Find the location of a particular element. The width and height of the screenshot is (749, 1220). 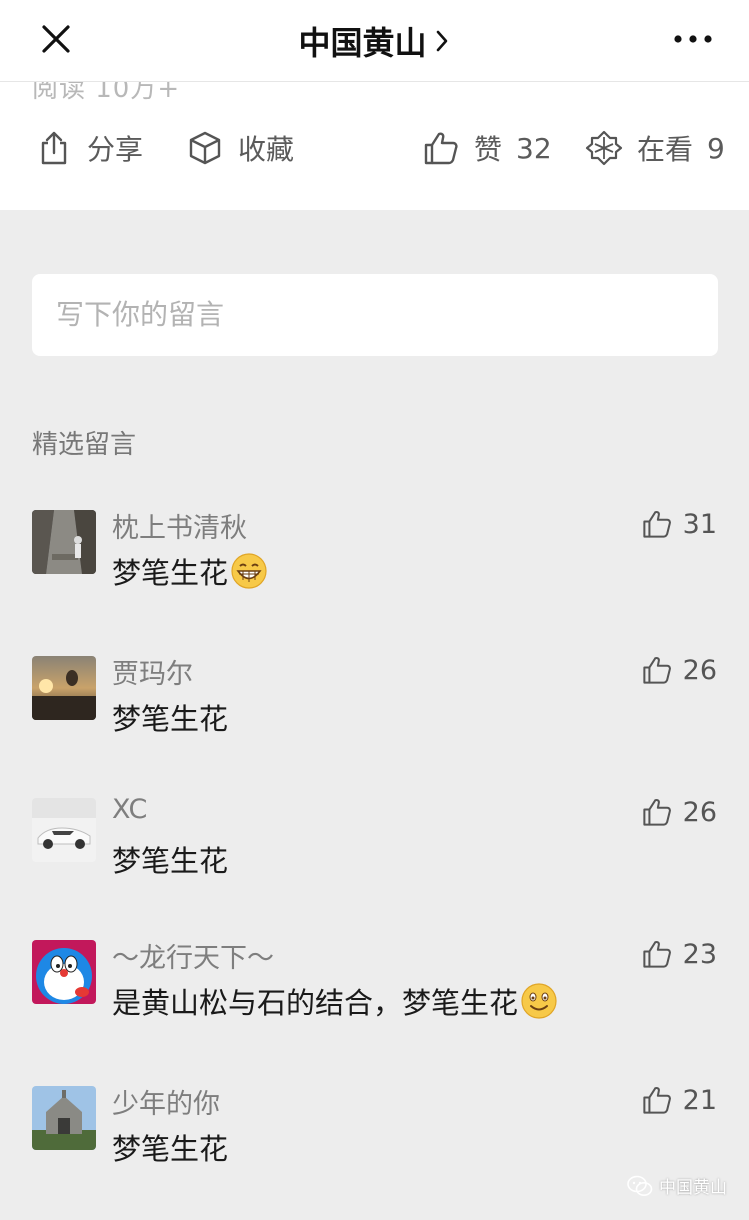

wechat-icon is located at coordinates (640, 1185).